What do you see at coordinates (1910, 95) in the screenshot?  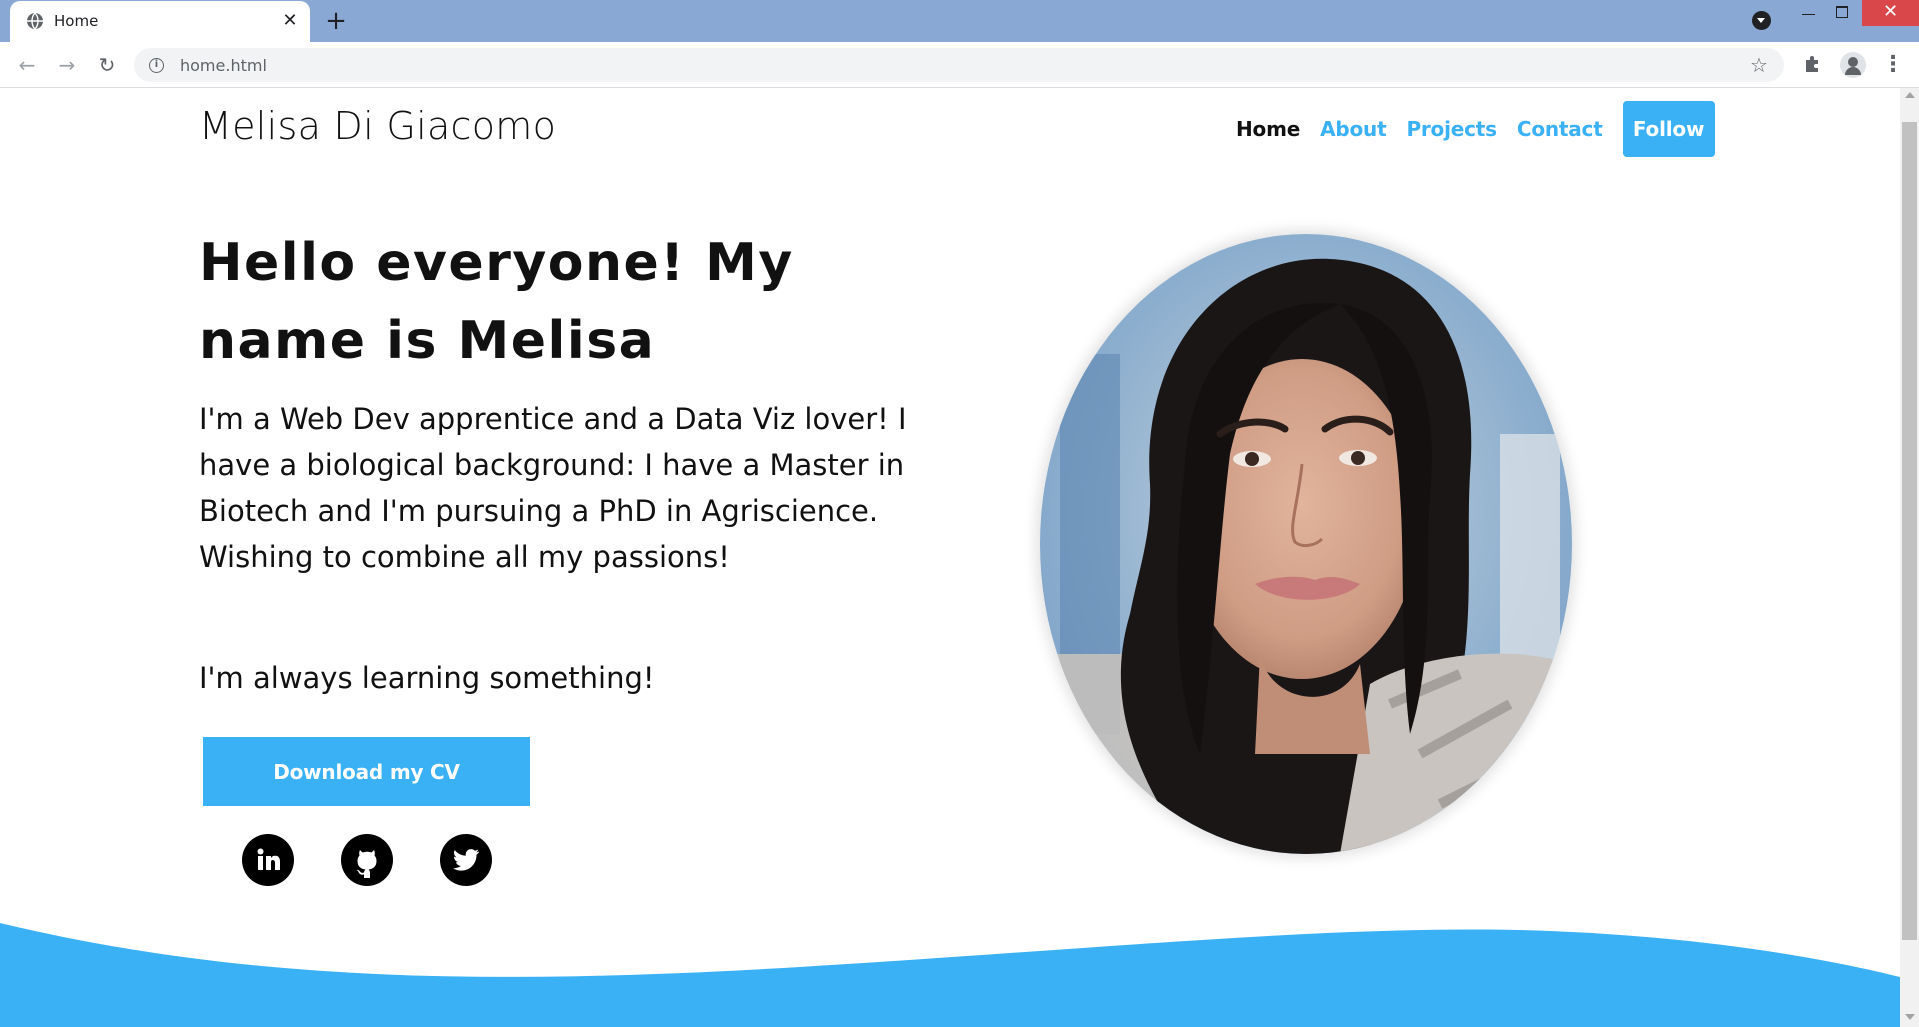 I see `scroll-up-arrow-icon` at bounding box center [1910, 95].